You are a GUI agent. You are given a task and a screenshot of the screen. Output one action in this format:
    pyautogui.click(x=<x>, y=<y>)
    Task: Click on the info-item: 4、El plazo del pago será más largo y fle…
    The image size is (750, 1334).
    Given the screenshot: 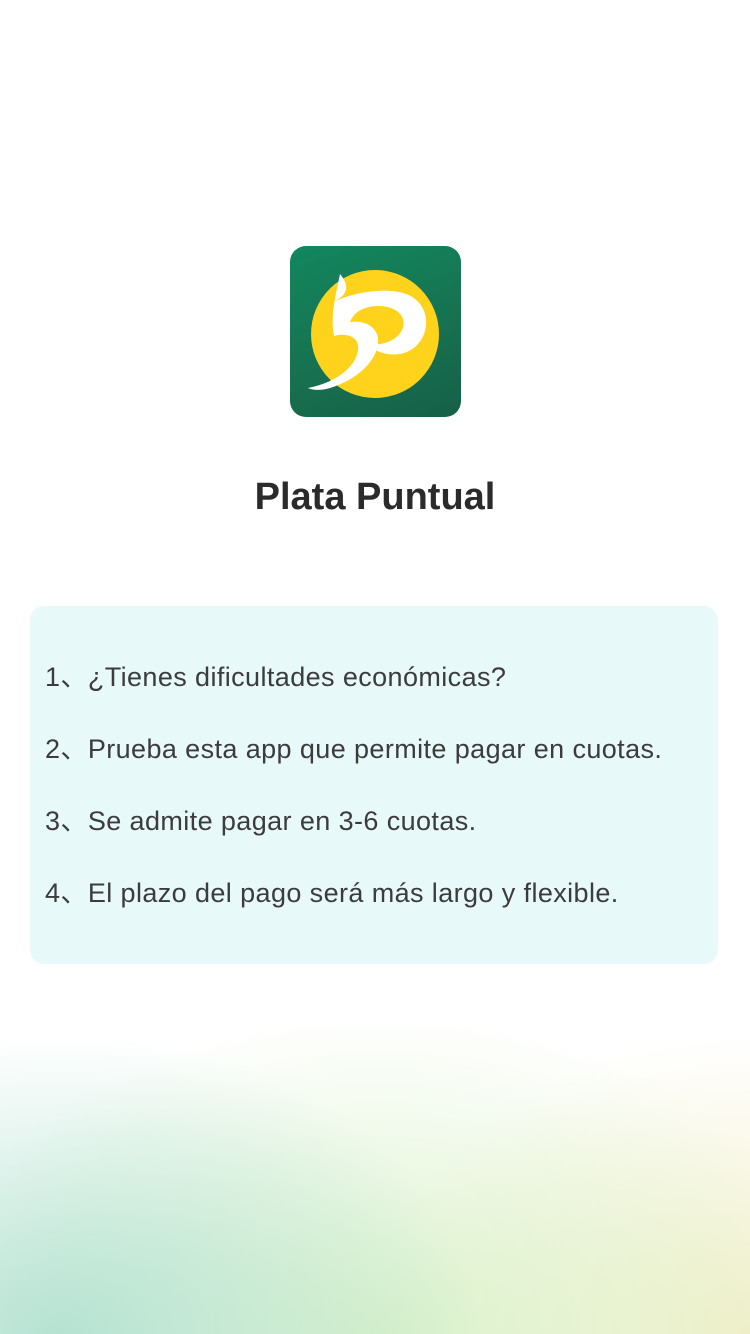 What is the action you would take?
    pyautogui.click(x=332, y=893)
    